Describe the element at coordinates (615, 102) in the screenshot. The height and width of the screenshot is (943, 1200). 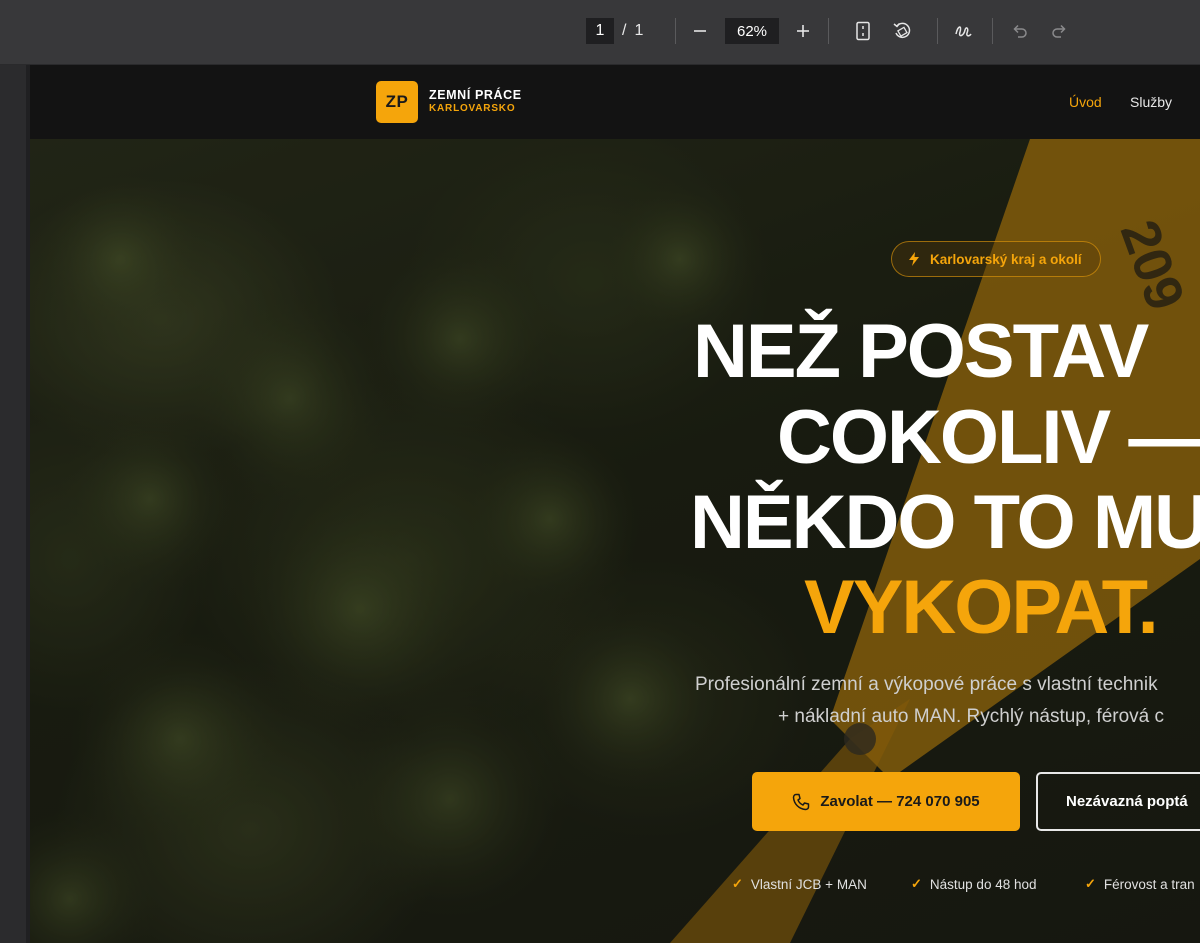
I see `site-header: ZP ZEMNÍ PRÁCE KARLOVARSKO Úvod Služby` at that location.